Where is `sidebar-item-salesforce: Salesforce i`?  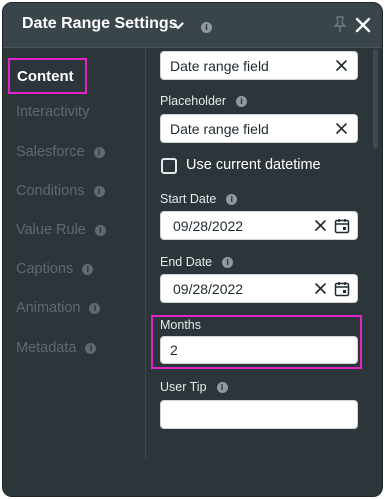 sidebar-item-salesforce: Salesforce i is located at coordinates (60, 152).